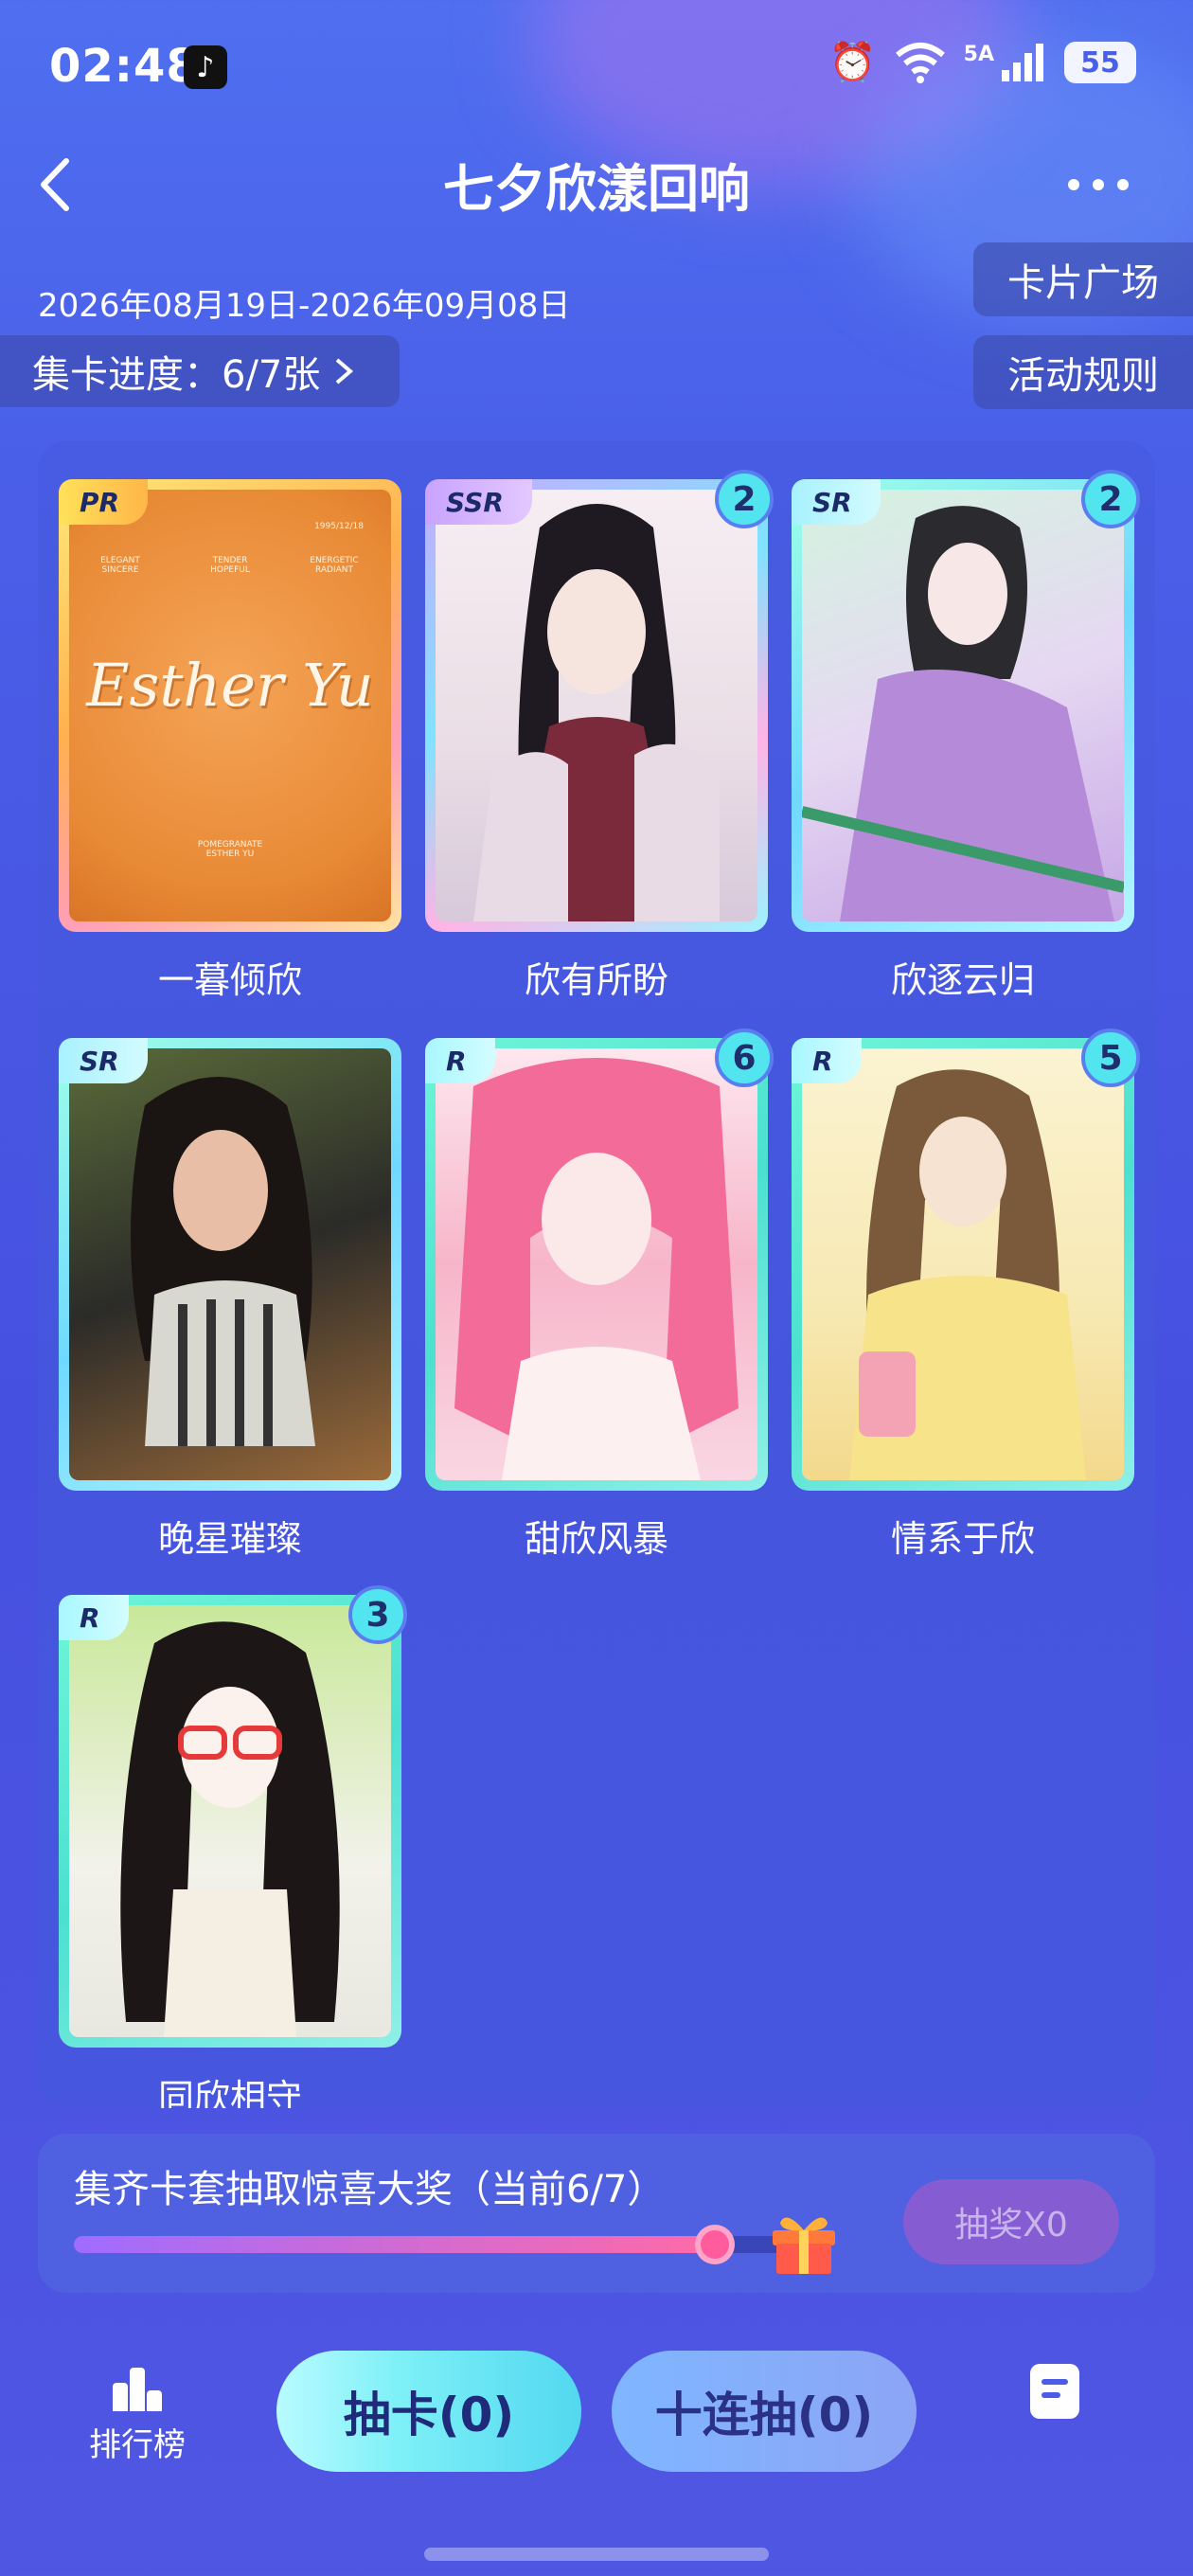 Image resolution: width=1193 pixels, height=2576 pixels. Describe the element at coordinates (978, 54) in the screenshot. I see `network-label: 5A` at that location.